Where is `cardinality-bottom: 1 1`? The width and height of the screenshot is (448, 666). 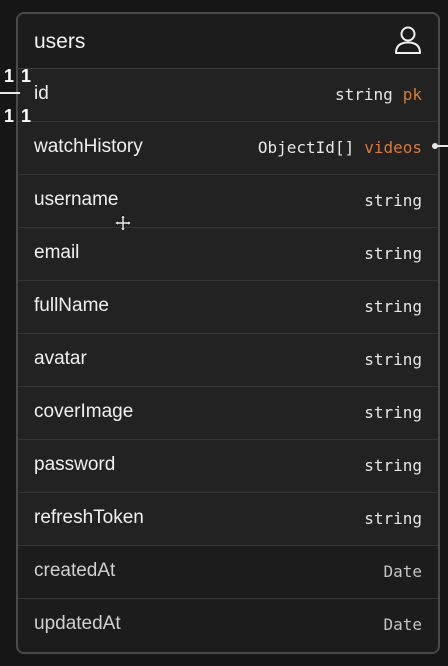
cardinality-bottom: 1 1 is located at coordinates (18, 116).